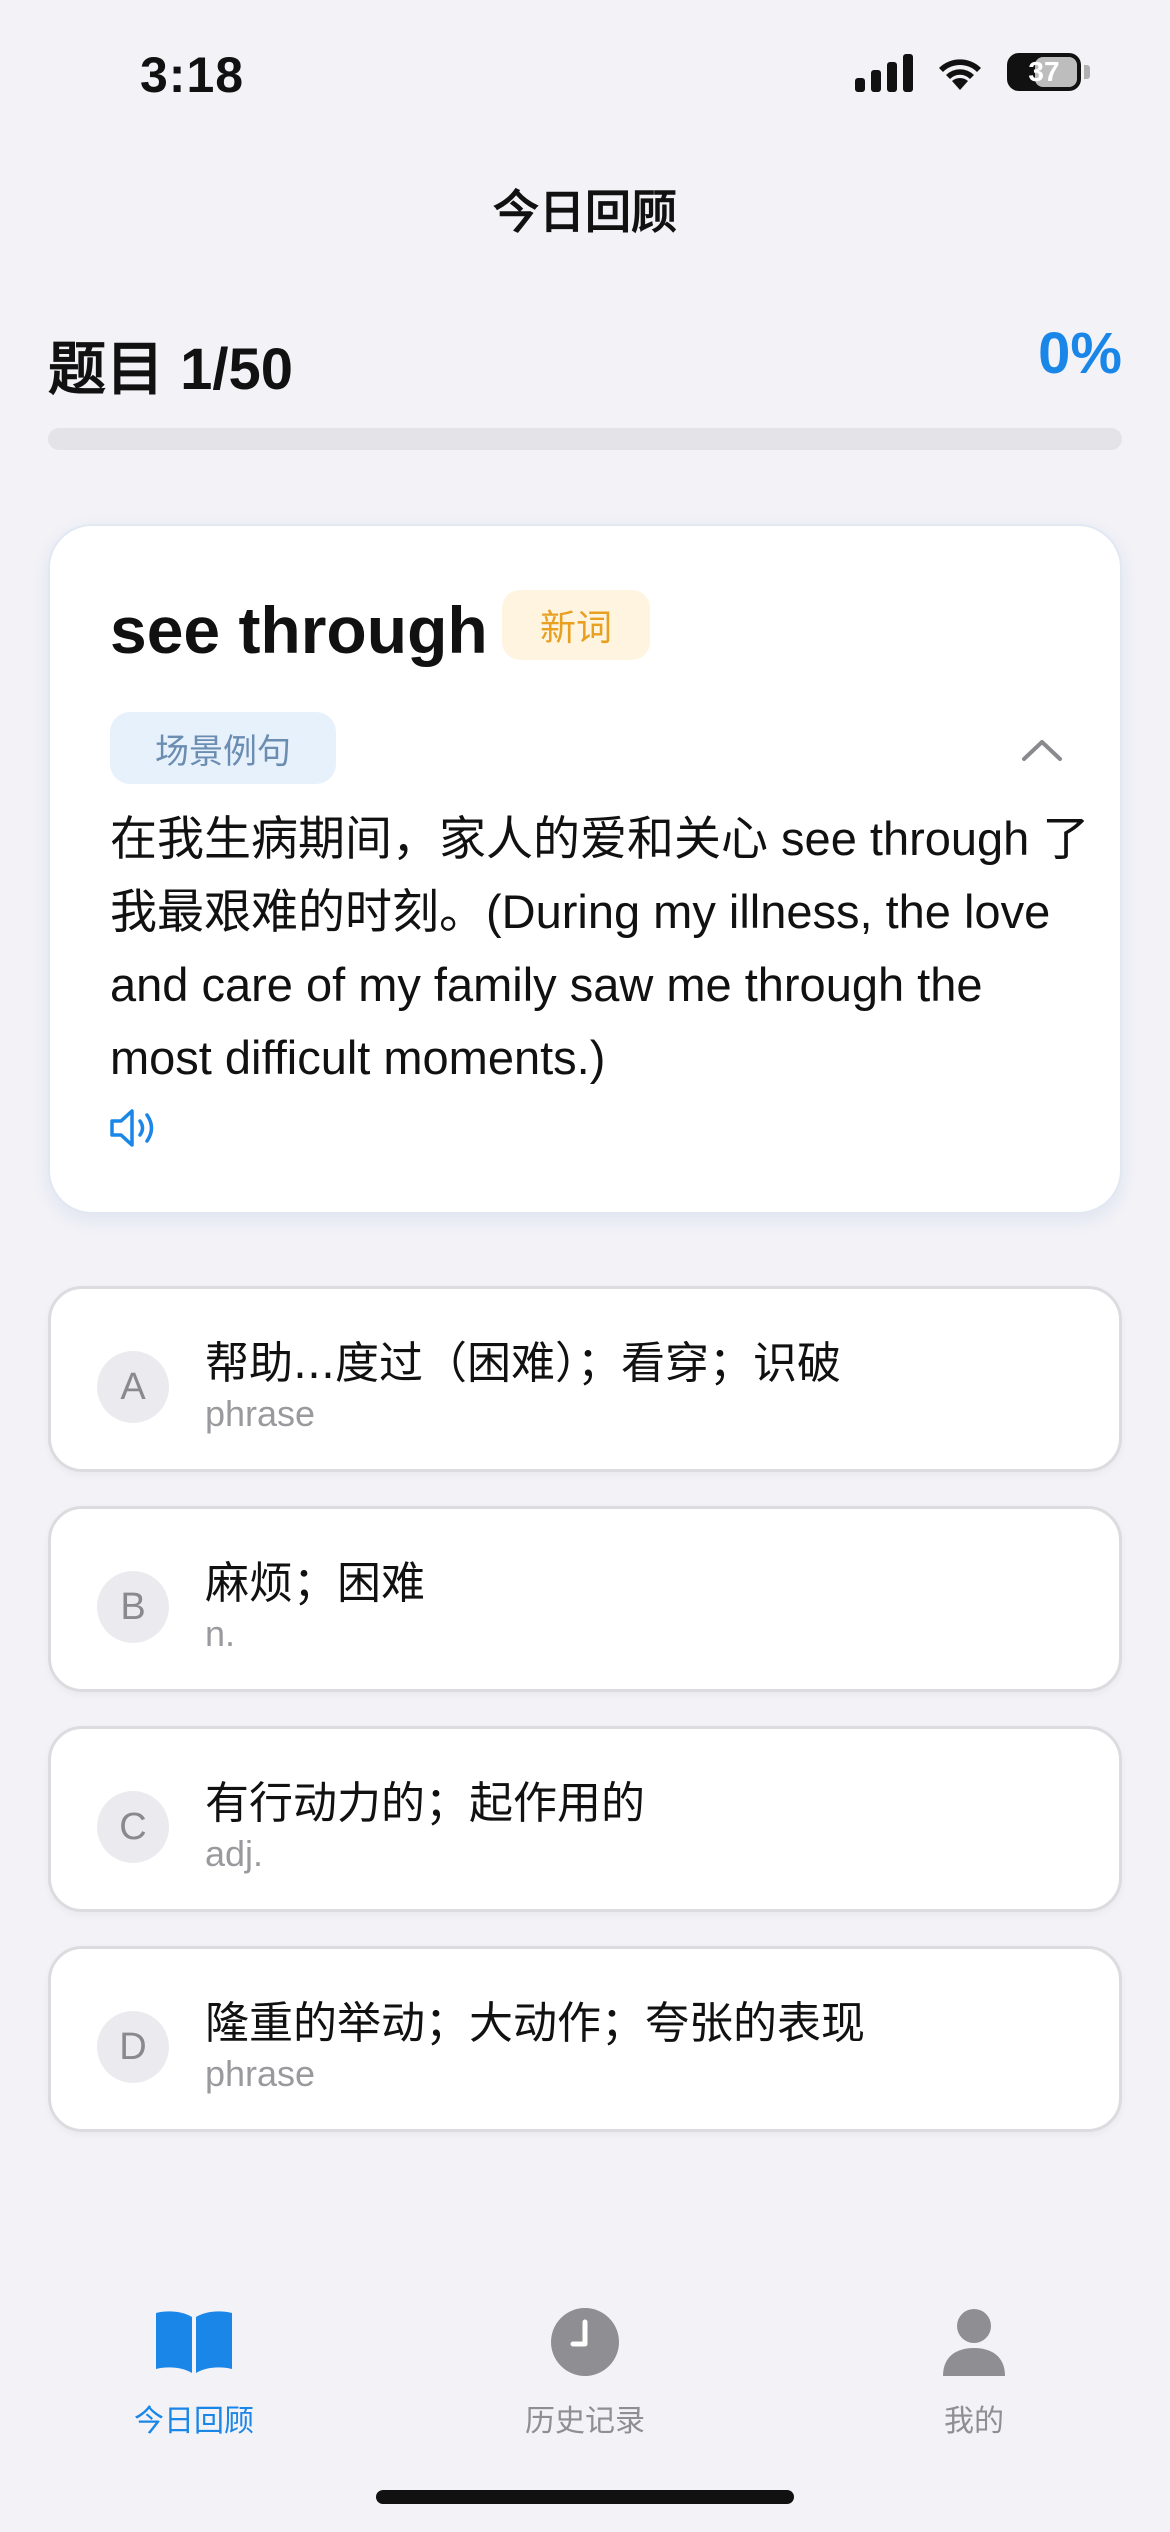 The image size is (1170, 2532). I want to click on option-meaning: 有行动力的；起作用的, so click(425, 1803).